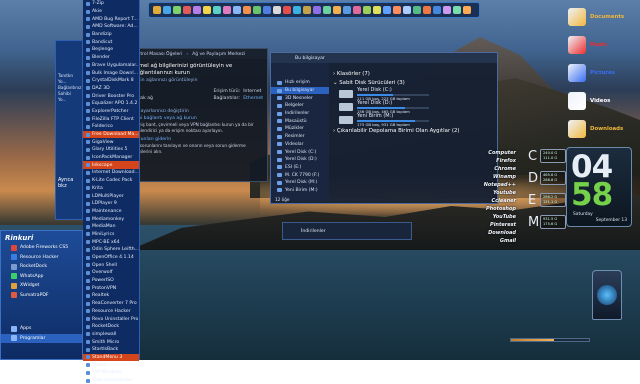 The height and width of the screenshot is (384, 640). What do you see at coordinates (488, 162) in the screenshot?
I see `launcher-item: Firefox` at bounding box center [488, 162].